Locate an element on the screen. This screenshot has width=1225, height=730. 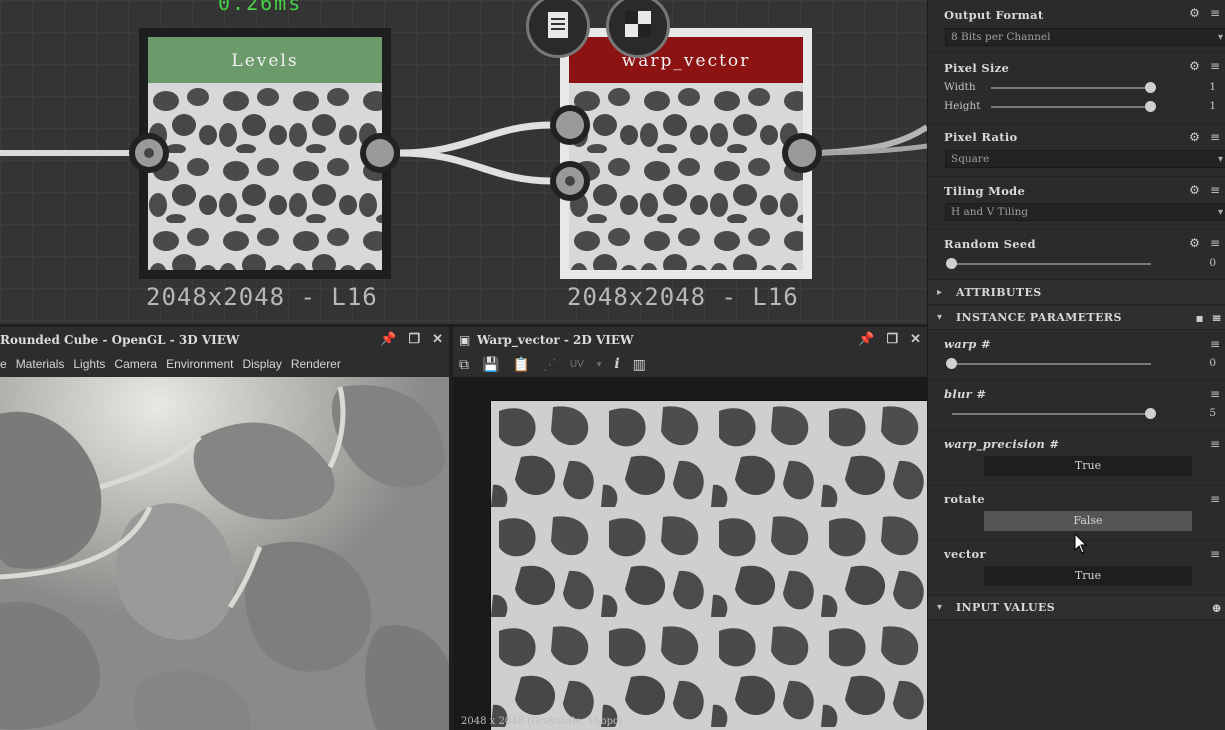
tiling-mode-dropdown: H and V Tiling is located at coordinates (1085, 212).